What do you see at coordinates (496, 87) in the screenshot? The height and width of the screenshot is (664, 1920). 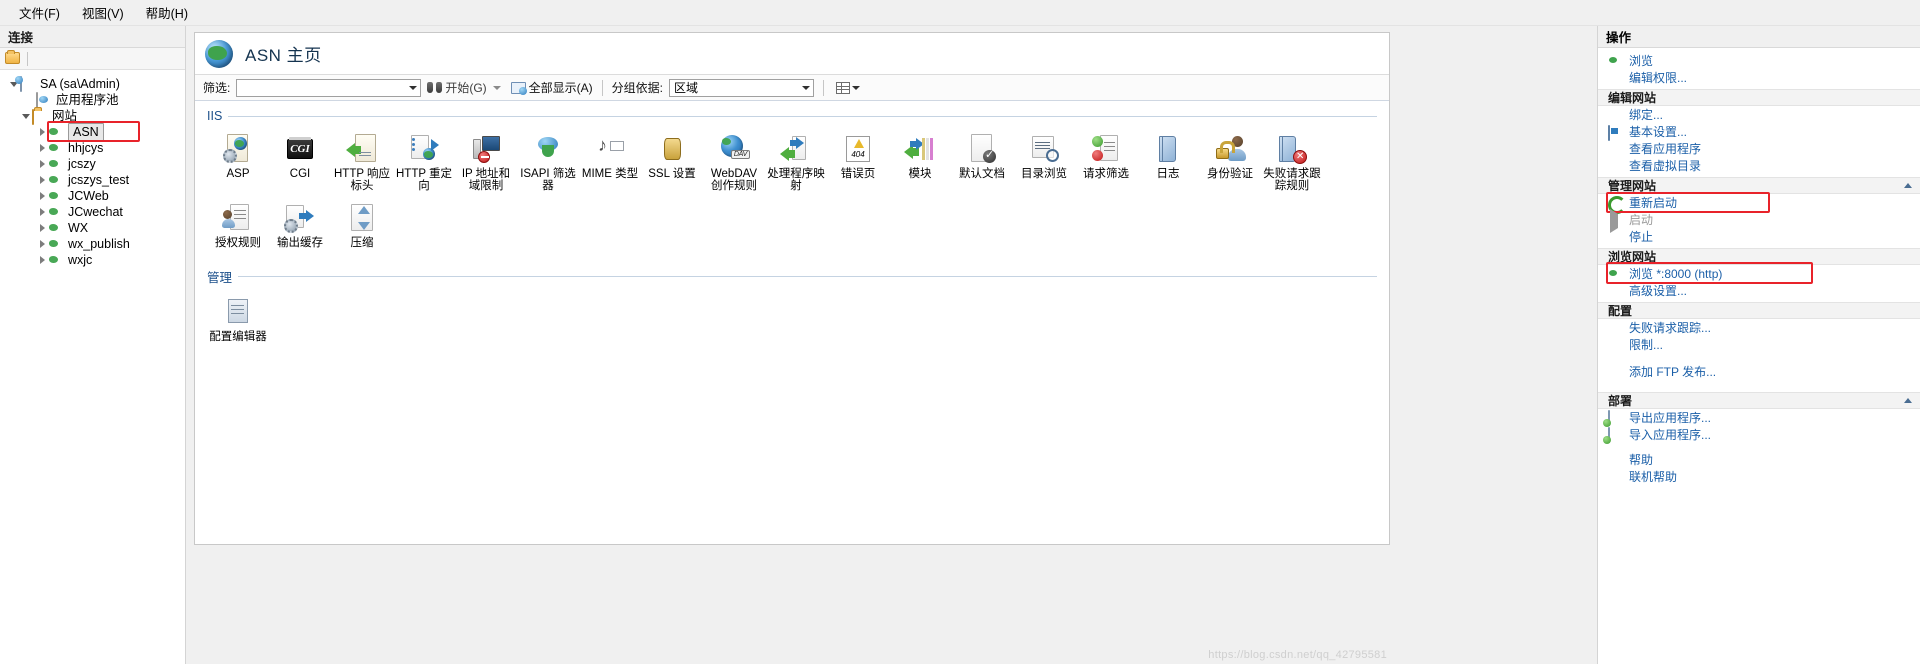 I see `go-dropdown-chevron-icon` at bounding box center [496, 87].